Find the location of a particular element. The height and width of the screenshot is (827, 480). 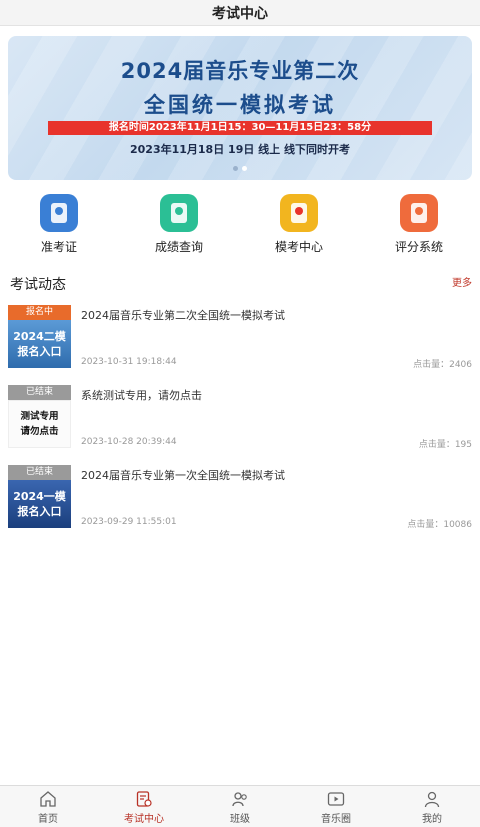

tab-label: 首页 is located at coordinates (48, 819).